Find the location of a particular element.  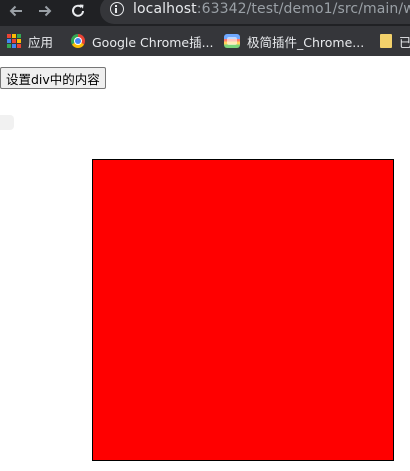

chrome-logo-icon is located at coordinates (78, 41).